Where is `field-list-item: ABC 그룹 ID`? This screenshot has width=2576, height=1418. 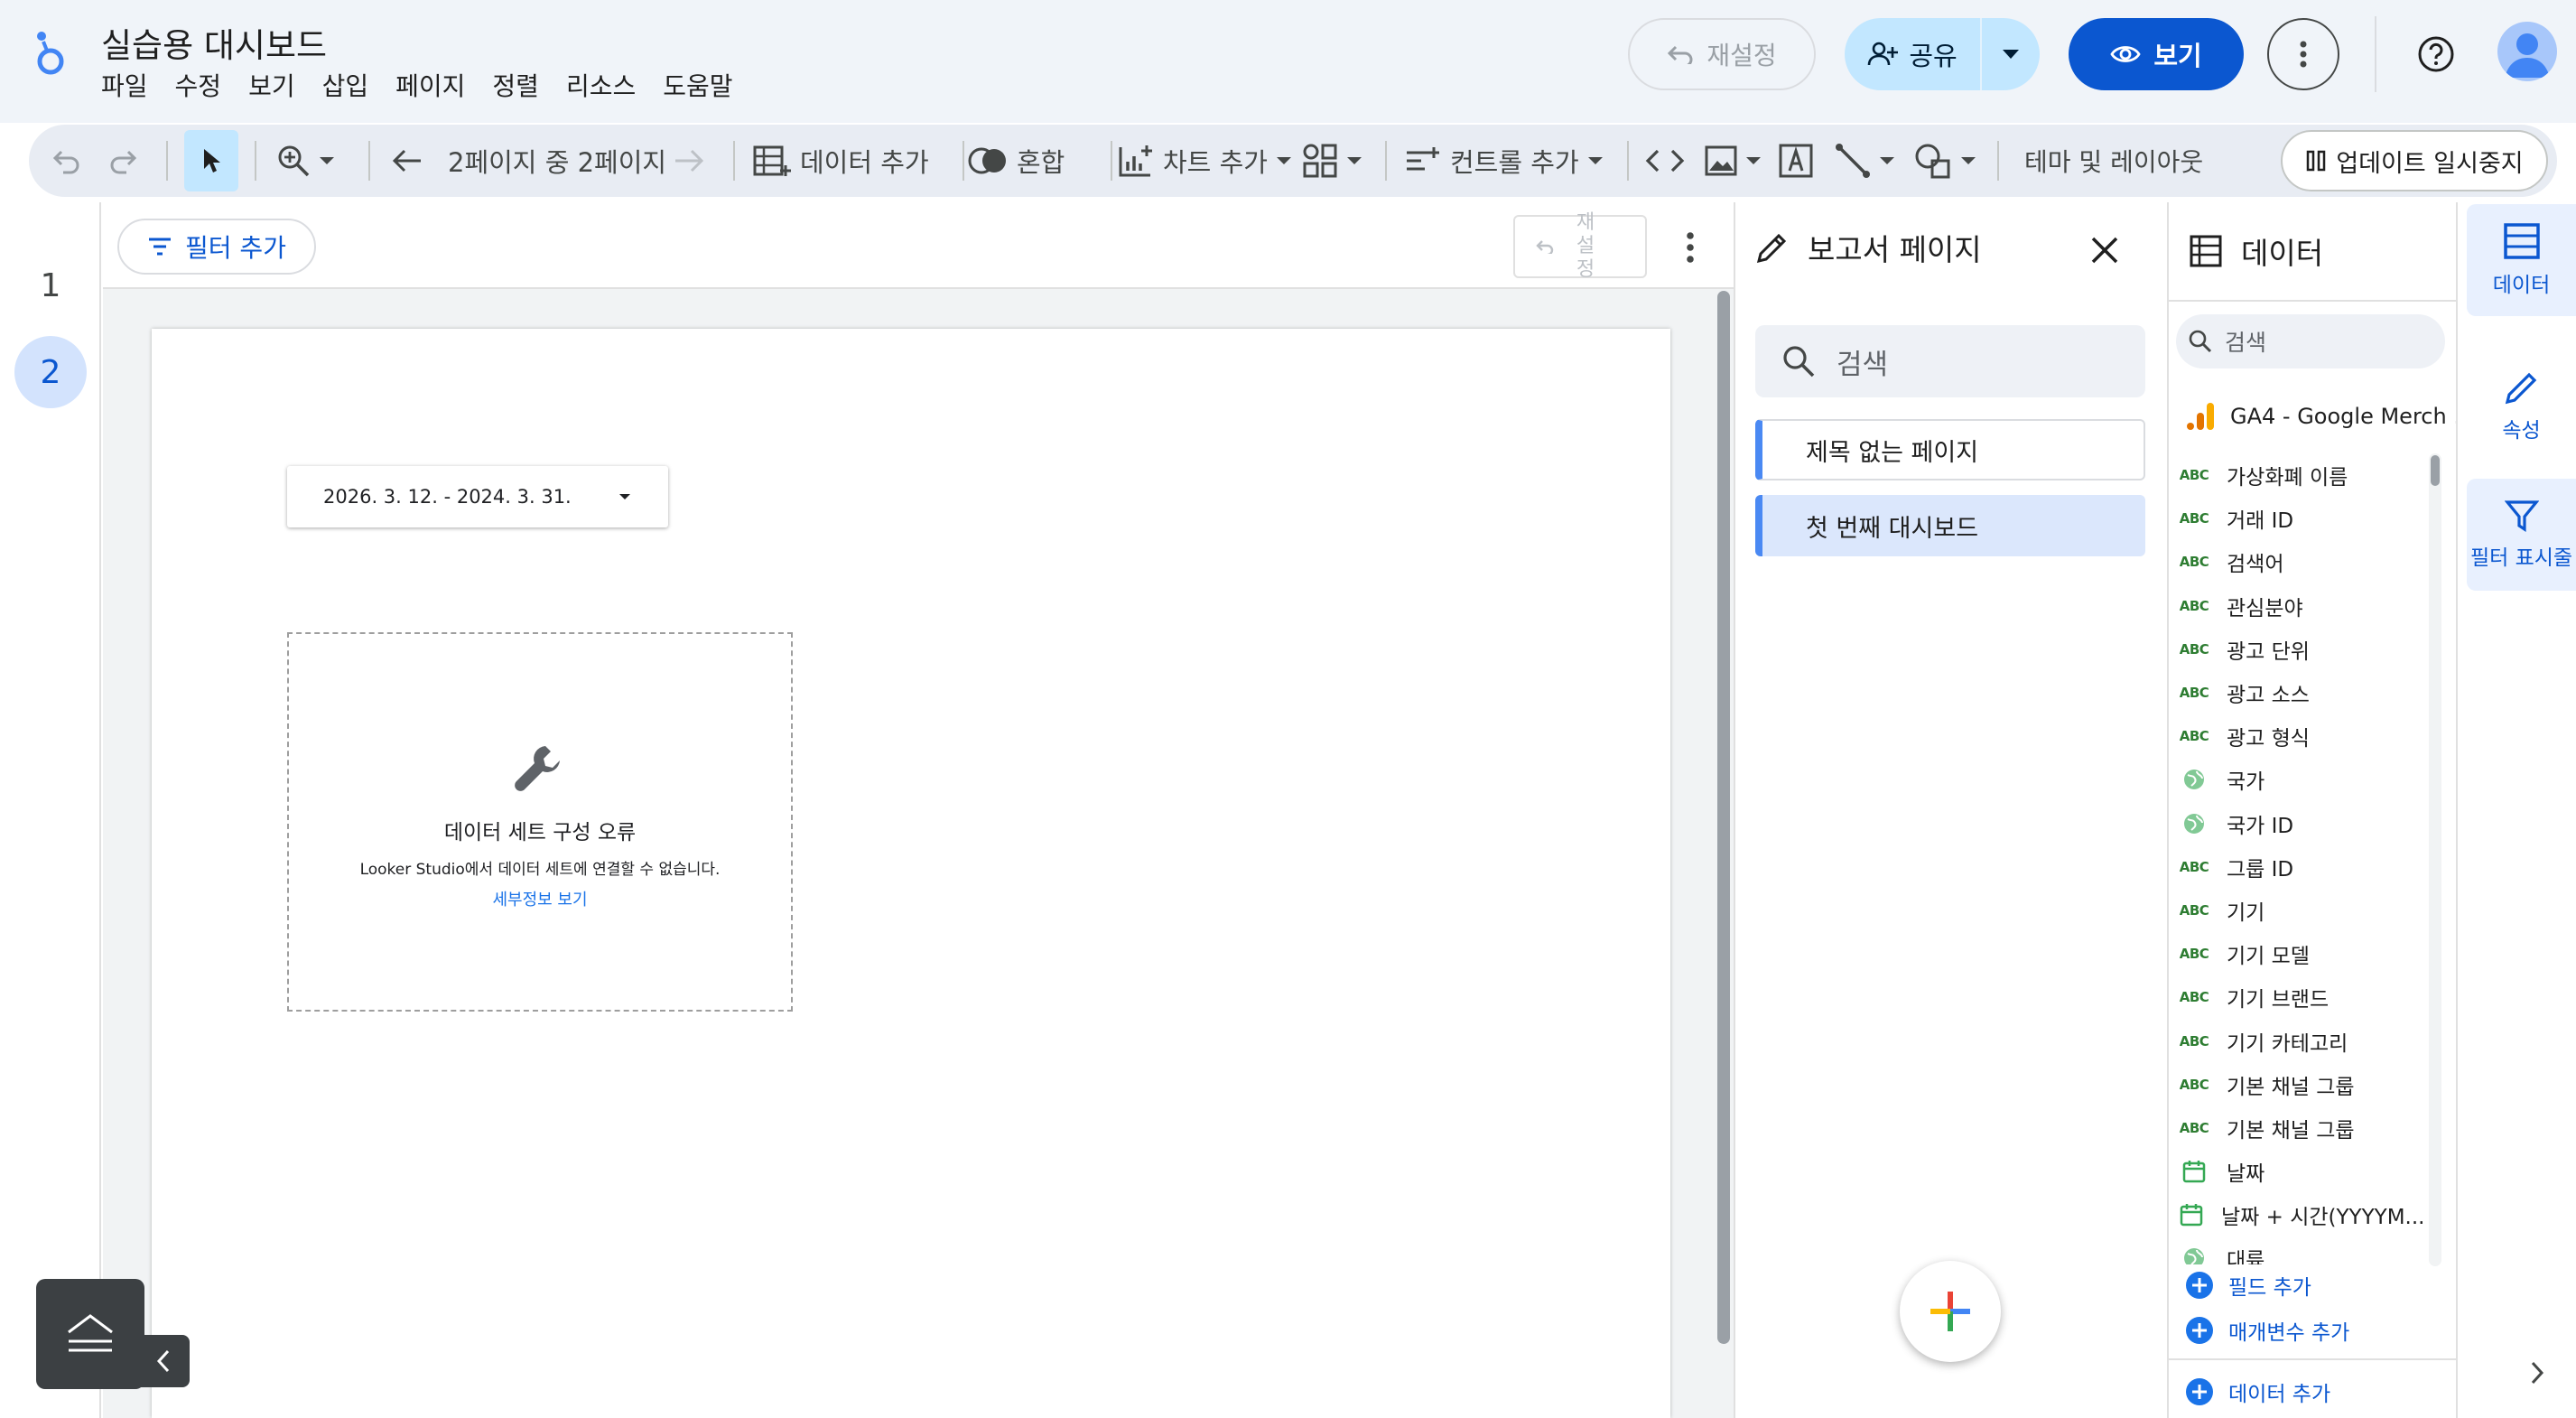
field-list-item: ABC 그룹 ID is located at coordinates (2301, 867).